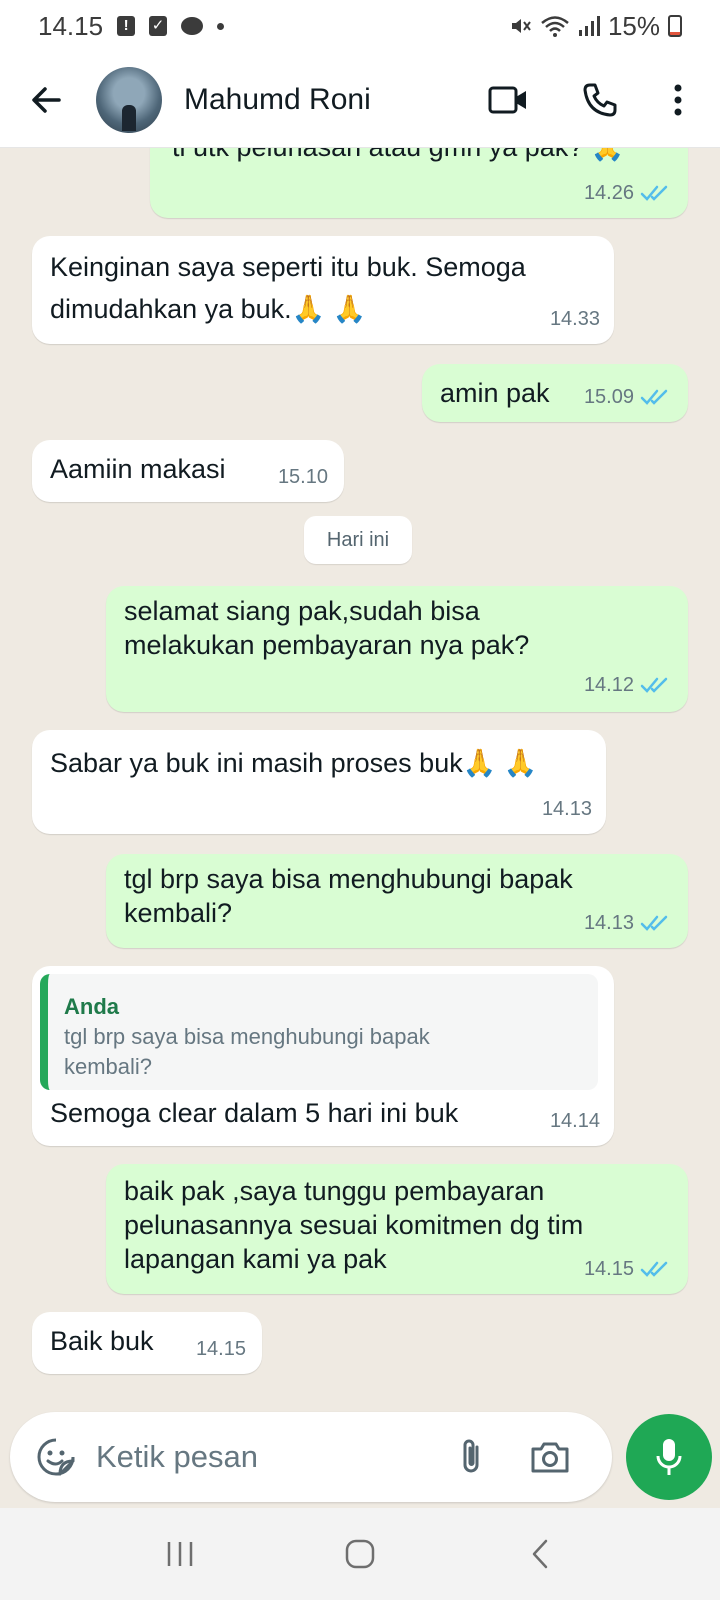  I want to click on message-bubble-incoming: Aamiin makasi 15.10, so click(188, 471).